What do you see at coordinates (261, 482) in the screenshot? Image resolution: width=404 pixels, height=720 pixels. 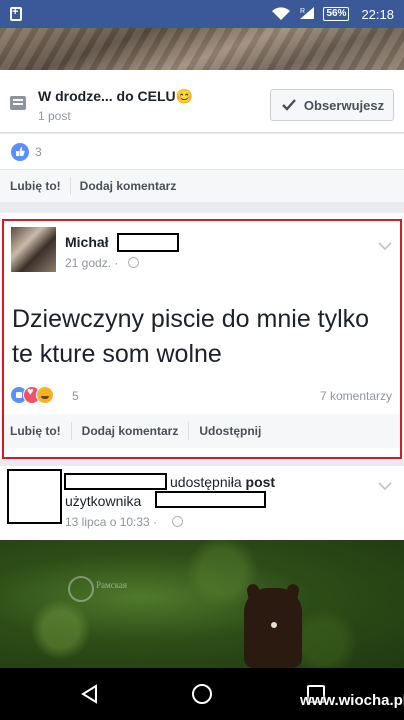 I see `post-link: post` at bounding box center [261, 482].